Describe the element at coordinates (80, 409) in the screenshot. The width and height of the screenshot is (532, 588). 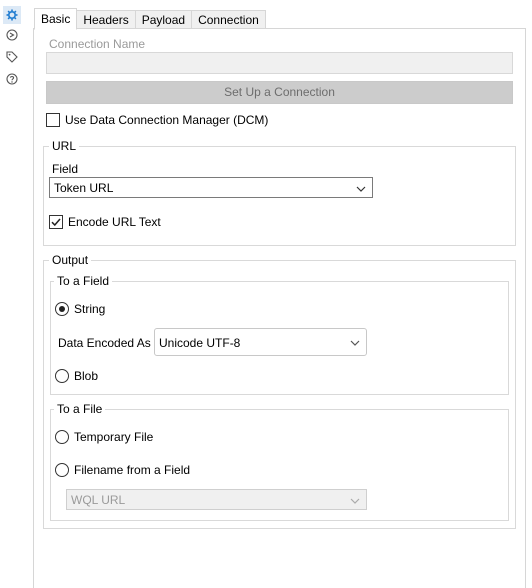
I see `to-file-title: To a File` at that location.